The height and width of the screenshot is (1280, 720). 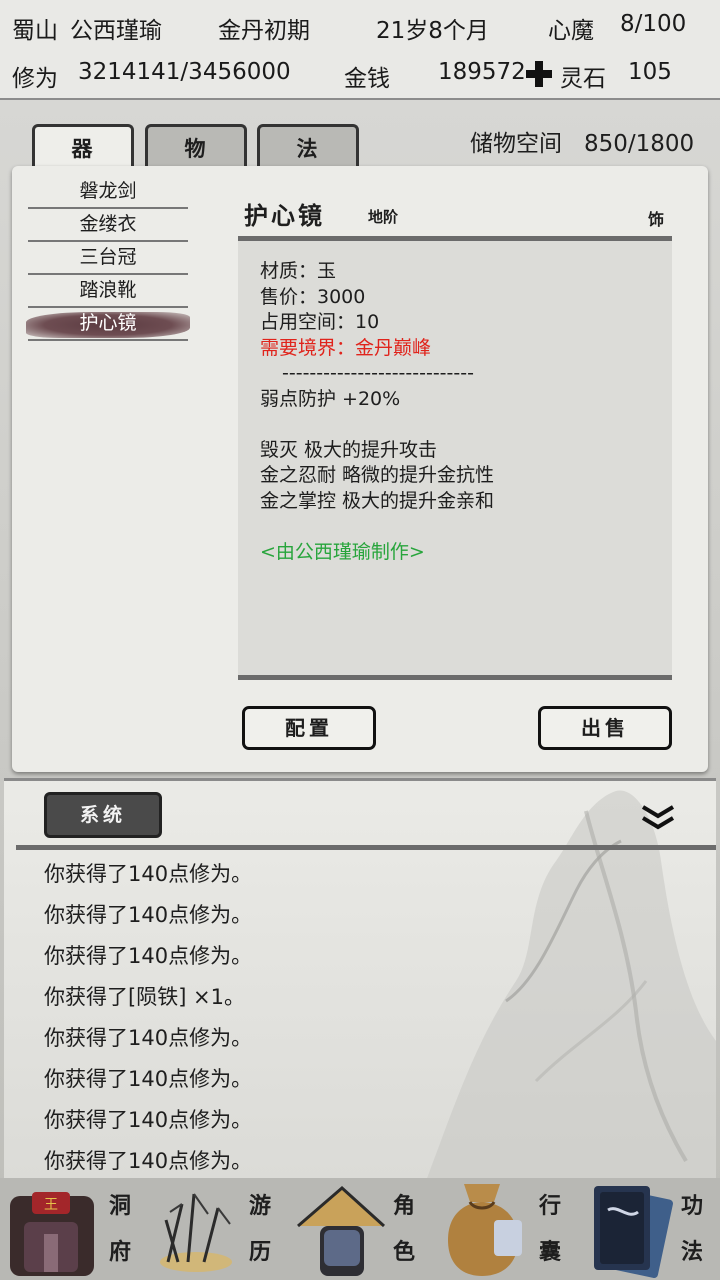 What do you see at coordinates (639, 144) in the screenshot?
I see `storage-value: 850/1800` at bounding box center [639, 144].